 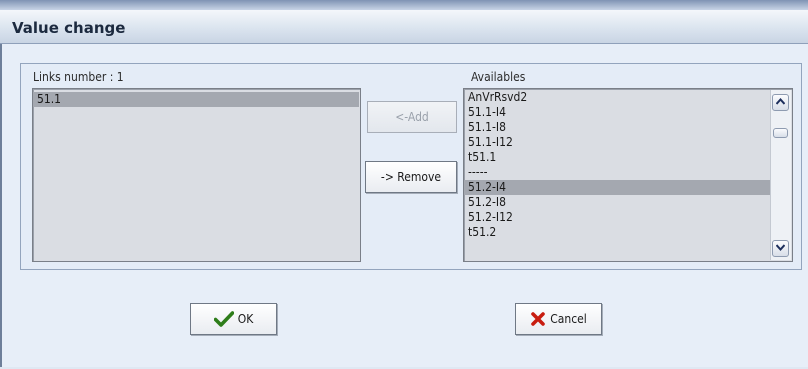 What do you see at coordinates (618, 232) in the screenshot?
I see `list-item: t51.2` at bounding box center [618, 232].